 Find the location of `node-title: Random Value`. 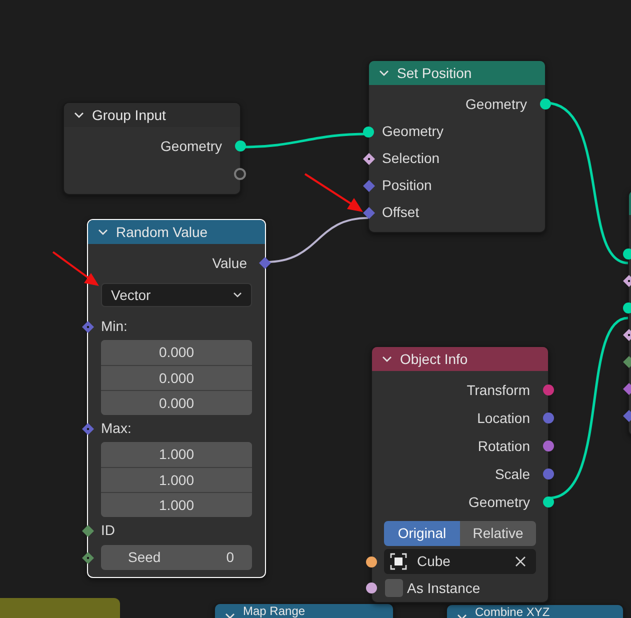

node-title: Random Value is located at coordinates (162, 232).